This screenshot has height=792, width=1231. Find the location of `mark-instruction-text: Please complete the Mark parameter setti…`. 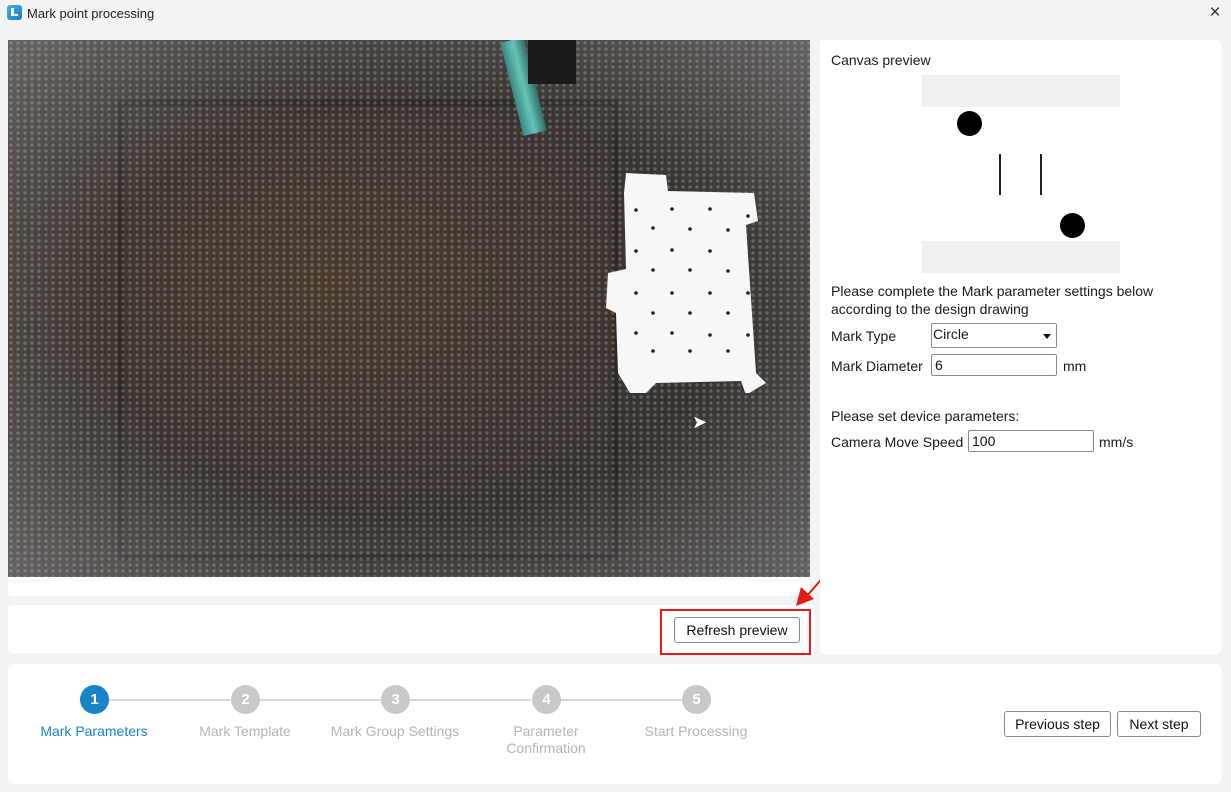

mark-instruction-text: Please complete the Mark parameter setti… is located at coordinates (992, 300).